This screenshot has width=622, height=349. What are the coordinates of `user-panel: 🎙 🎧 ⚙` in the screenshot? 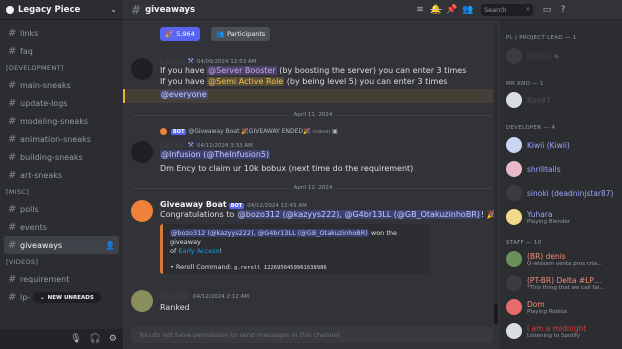 It's located at (61, 339).